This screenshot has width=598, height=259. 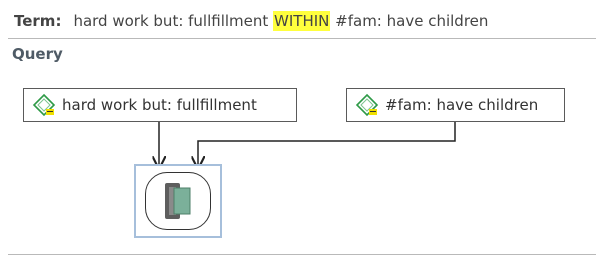 I want to click on query-node-hard-work: hard work but: fullfillment, so click(x=160, y=105).